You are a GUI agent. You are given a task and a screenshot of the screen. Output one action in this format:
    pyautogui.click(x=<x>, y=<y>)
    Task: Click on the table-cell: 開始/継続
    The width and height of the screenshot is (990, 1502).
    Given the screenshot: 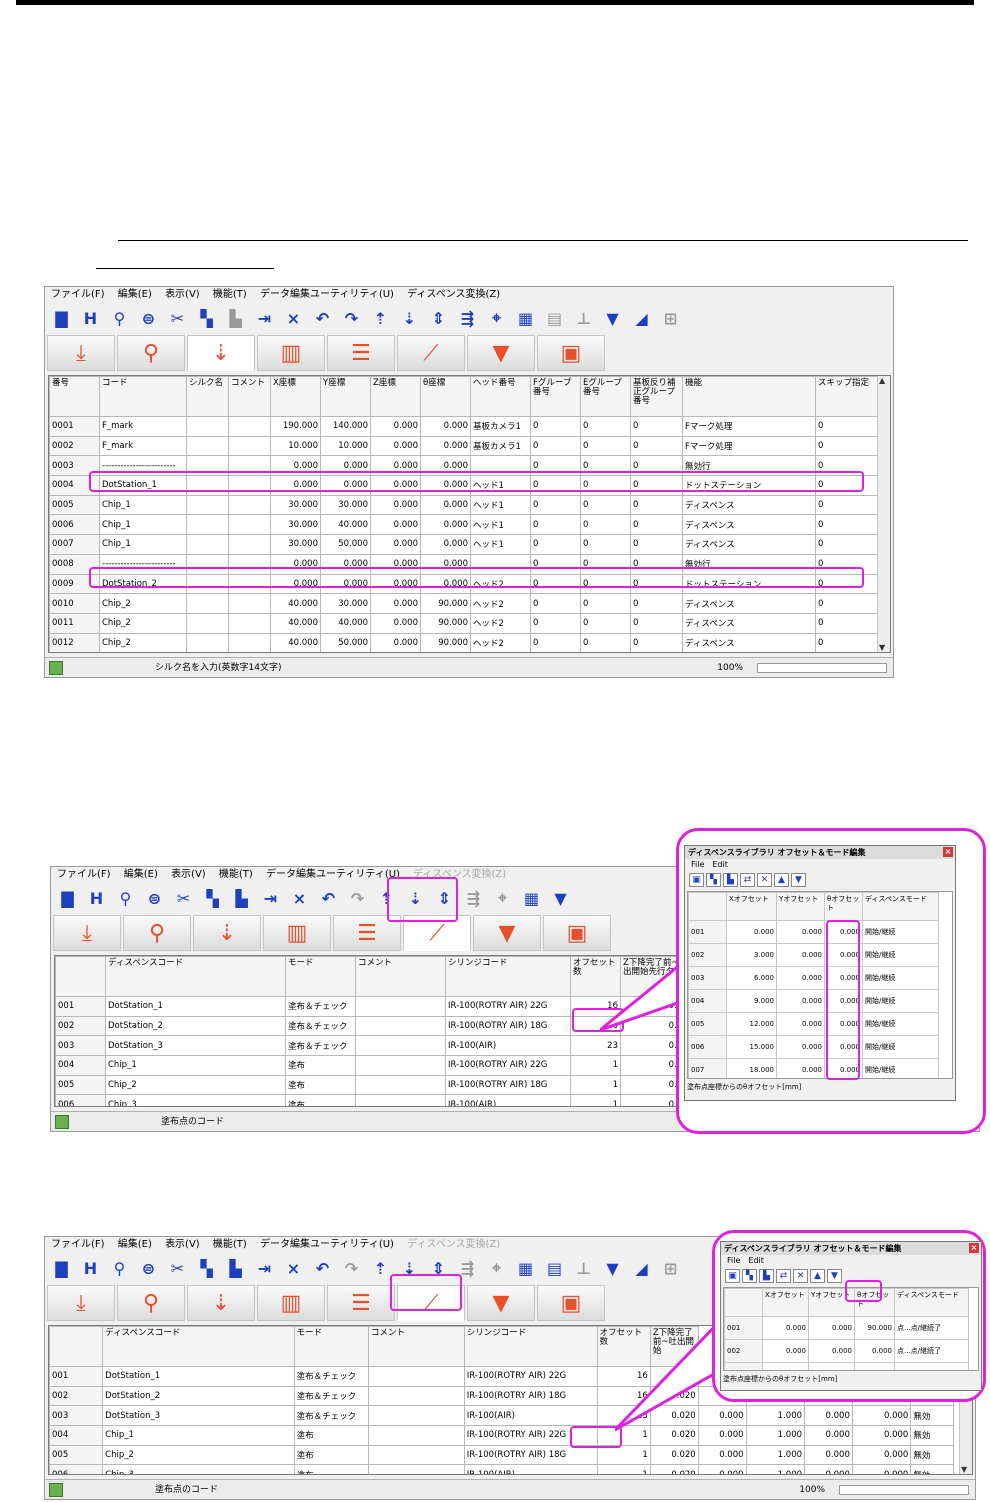 What is the action you would take?
    pyautogui.click(x=900, y=1024)
    